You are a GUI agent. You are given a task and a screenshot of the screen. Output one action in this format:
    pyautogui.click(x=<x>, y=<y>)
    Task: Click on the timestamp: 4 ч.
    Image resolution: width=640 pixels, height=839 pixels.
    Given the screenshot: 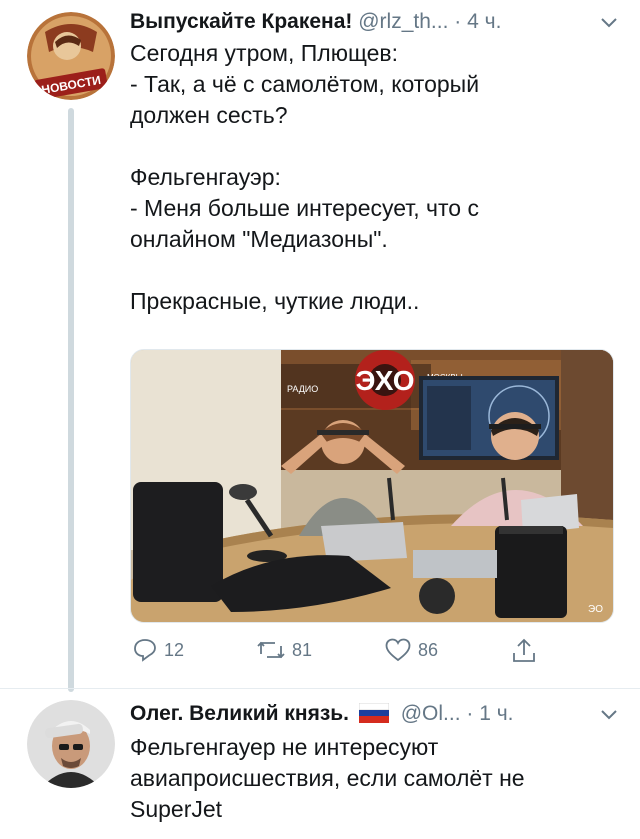 What is the action you would take?
    pyautogui.click(x=484, y=21)
    